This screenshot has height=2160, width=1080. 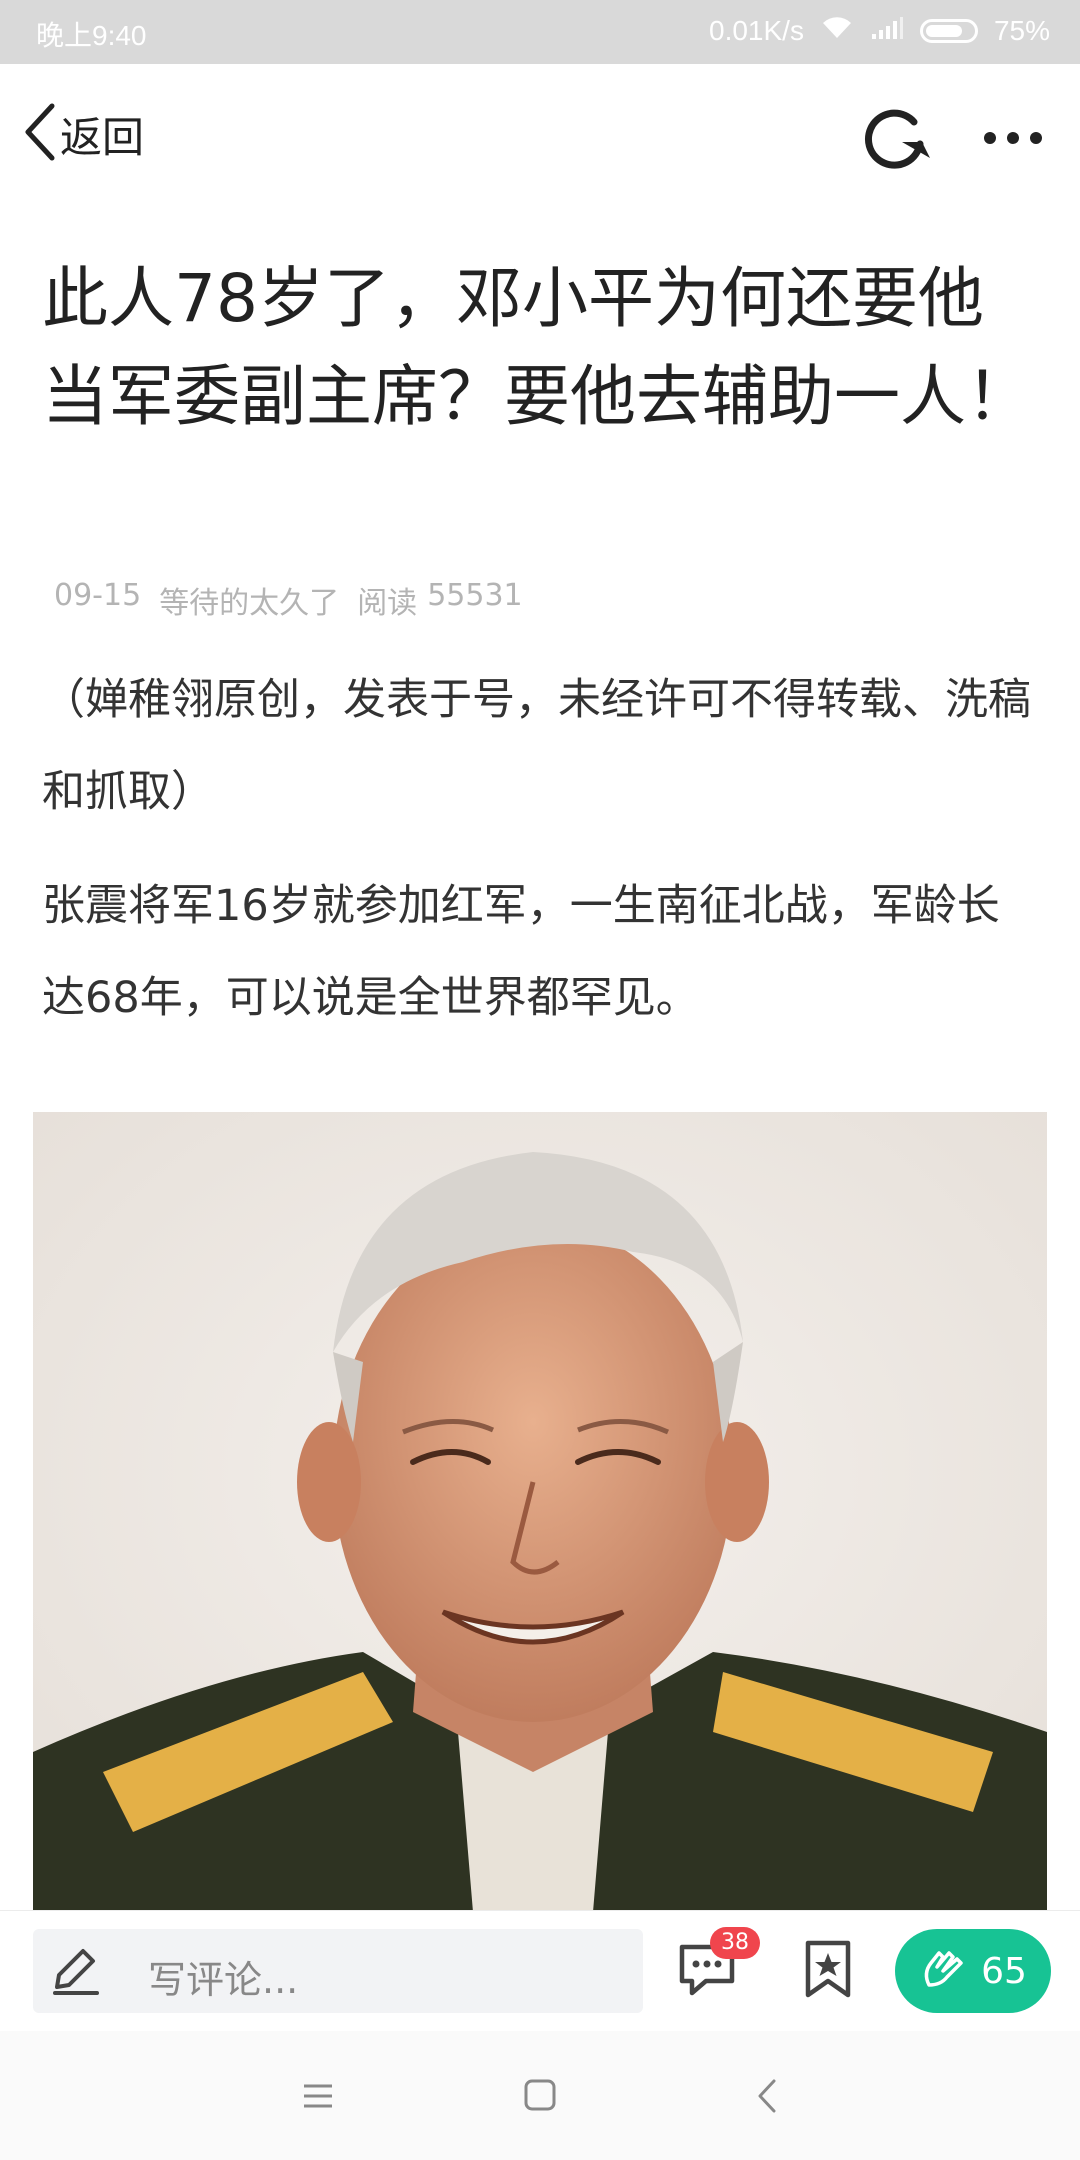 I want to click on chevron-left-icon, so click(x=39, y=134).